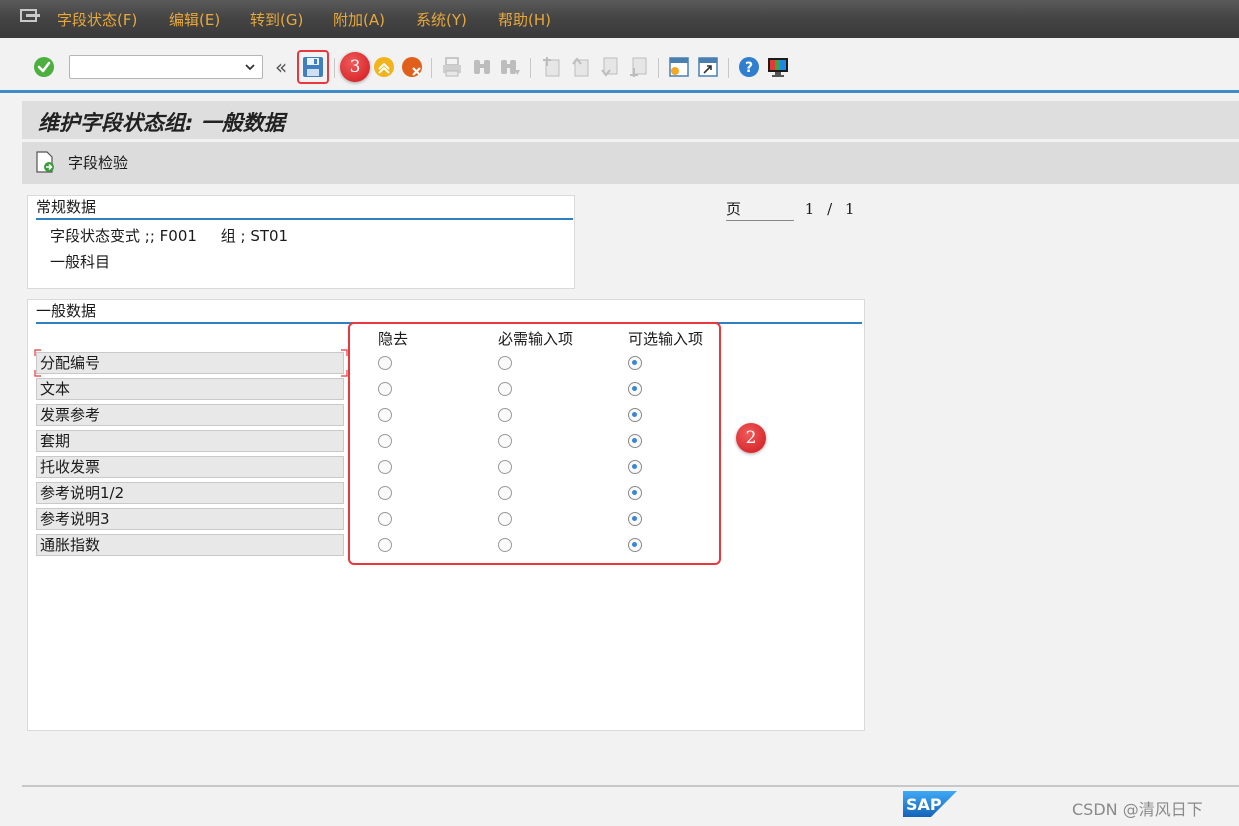 The width and height of the screenshot is (1239, 826). I want to click on general-data-heading: 常规数据, so click(304, 208).